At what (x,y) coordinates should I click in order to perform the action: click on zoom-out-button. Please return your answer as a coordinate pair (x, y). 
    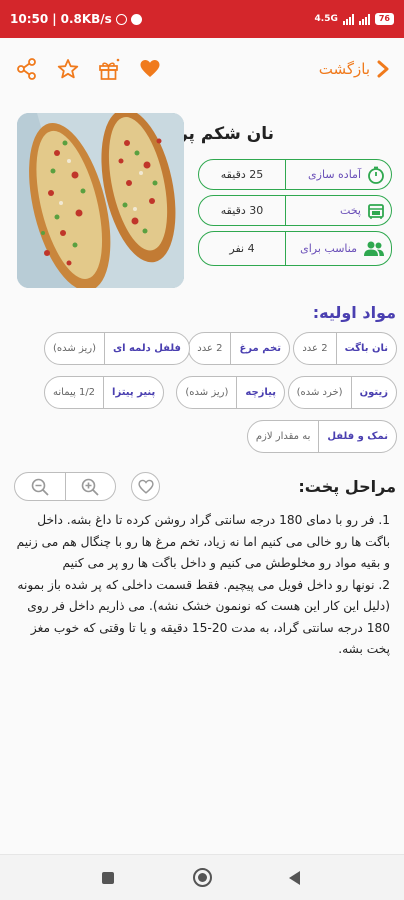
    Looking at the image, I should click on (40, 486).